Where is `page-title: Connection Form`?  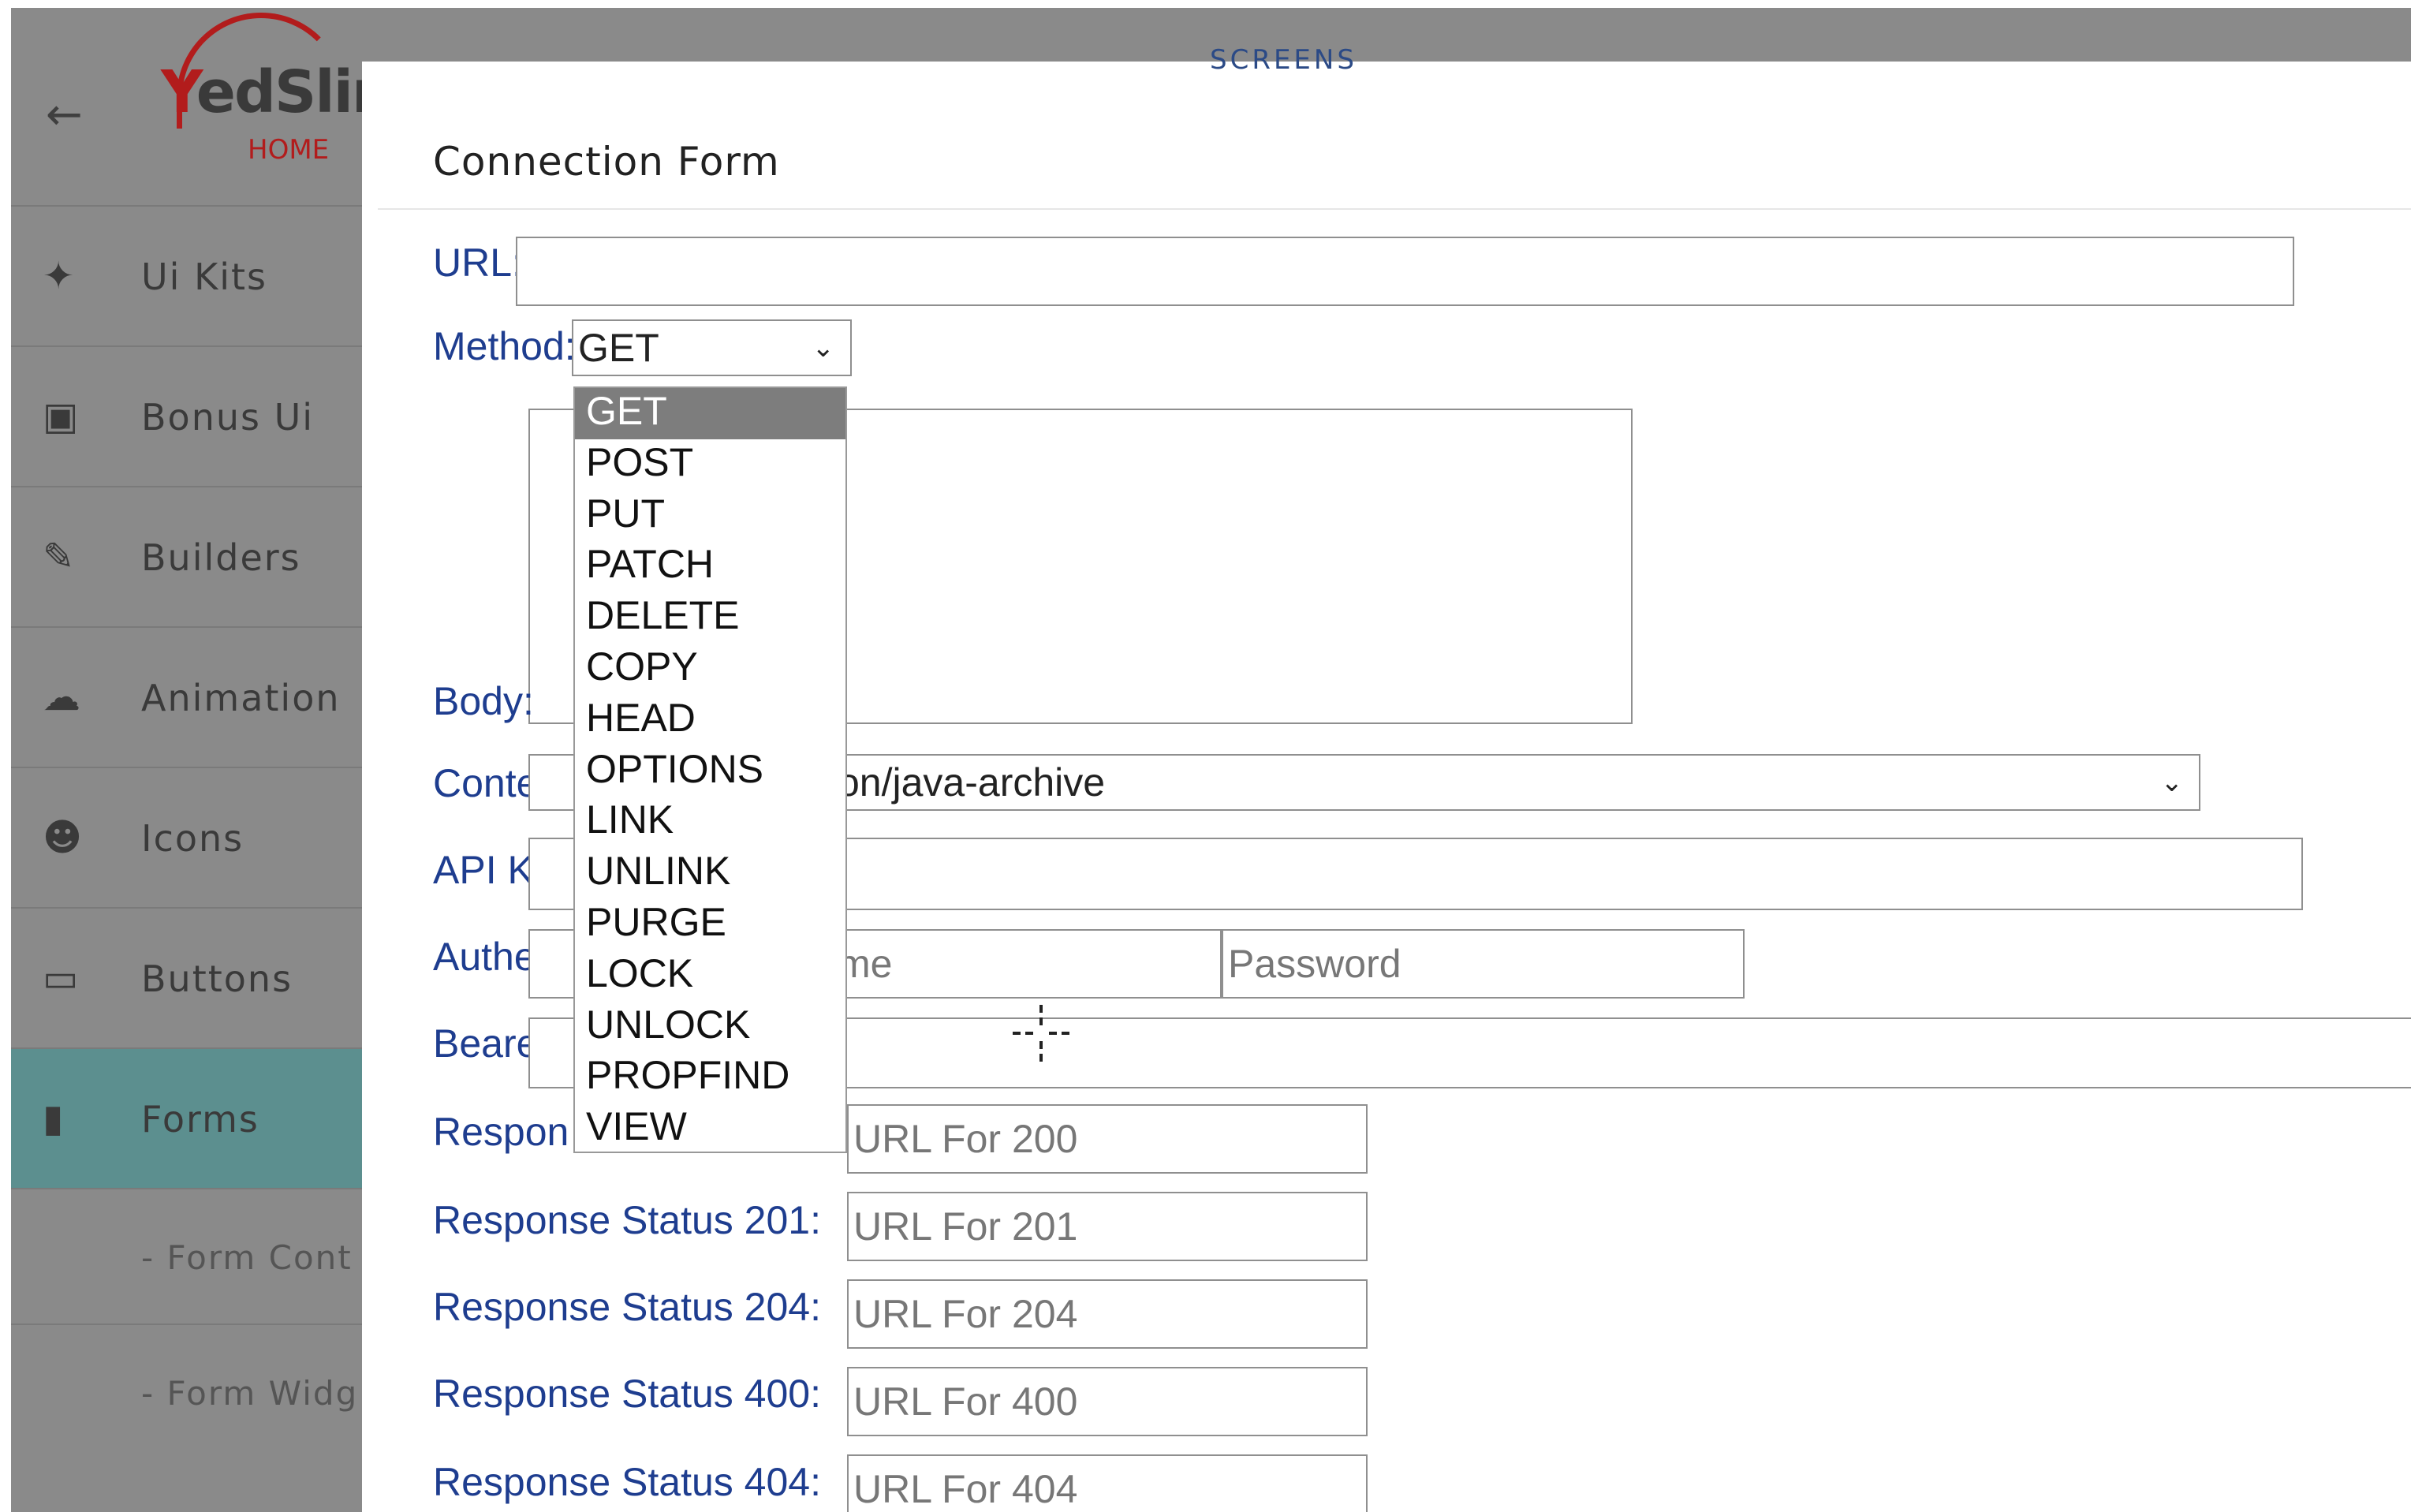 page-title: Connection Form is located at coordinates (606, 162).